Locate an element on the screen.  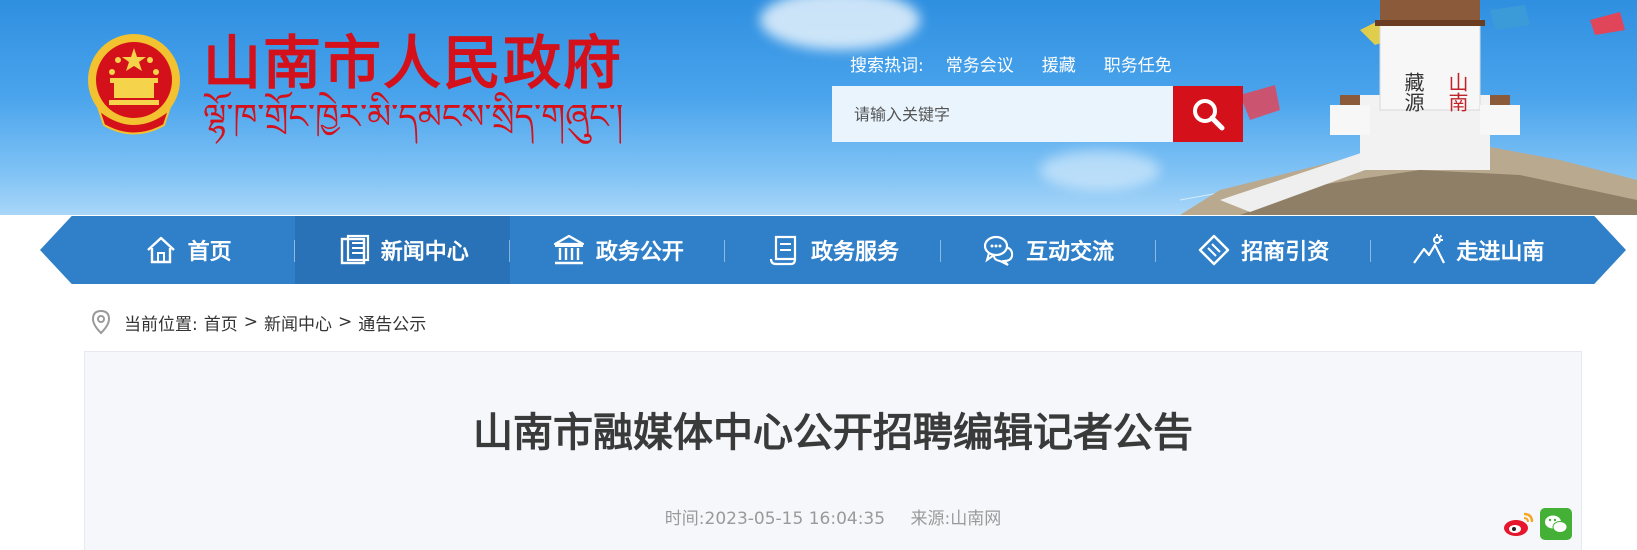
tower-label-left: 藏源 is located at coordinates (1412, 92).